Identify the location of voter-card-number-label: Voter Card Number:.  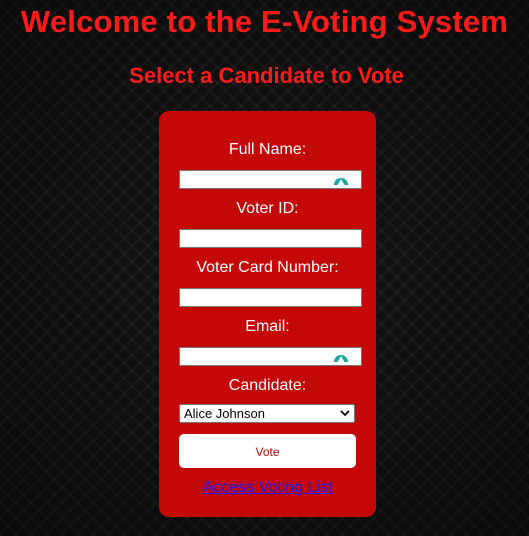
(267, 267).